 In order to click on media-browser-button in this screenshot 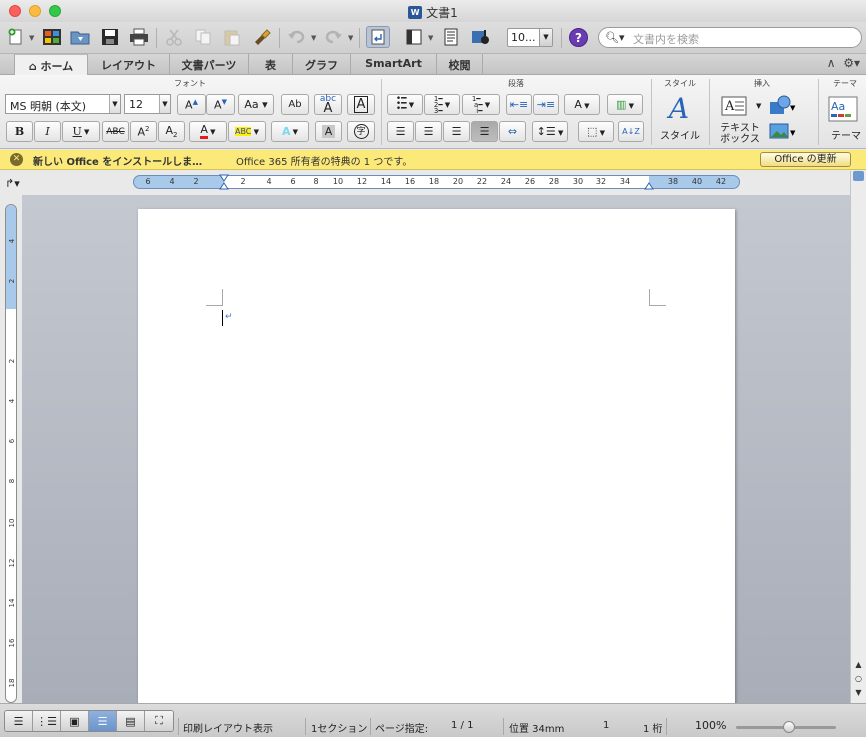, I will do `click(481, 37)`.